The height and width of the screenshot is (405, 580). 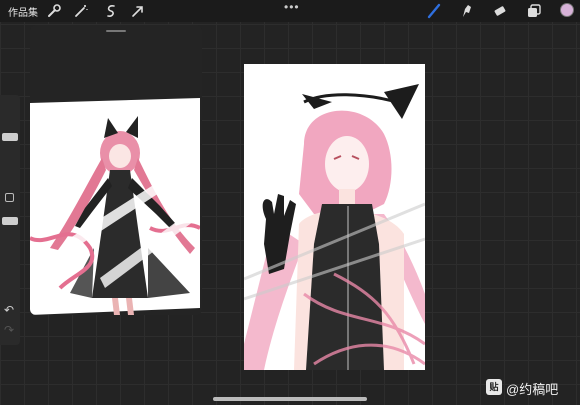 I want to click on more-menu-icon: •••, so click(x=292, y=7).